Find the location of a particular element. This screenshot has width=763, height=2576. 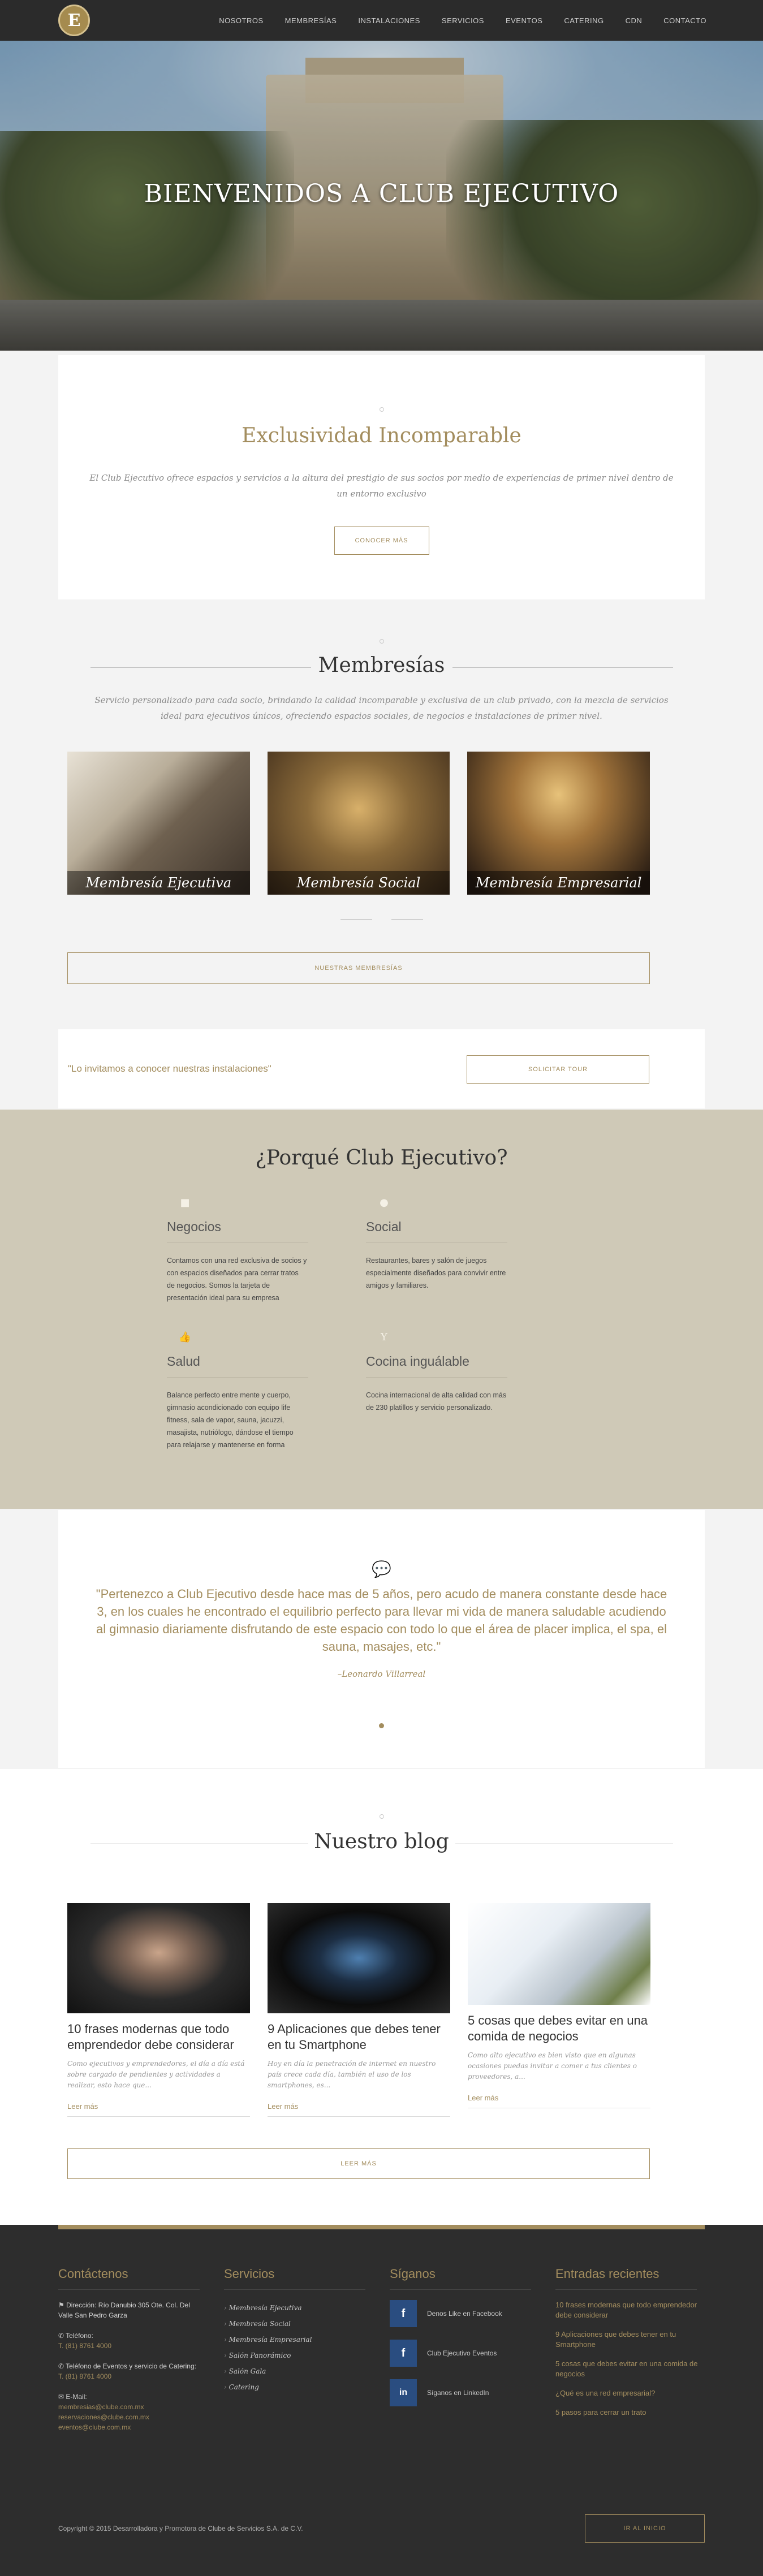

social-link: f Denos Like en Facebook is located at coordinates (460, 2313).